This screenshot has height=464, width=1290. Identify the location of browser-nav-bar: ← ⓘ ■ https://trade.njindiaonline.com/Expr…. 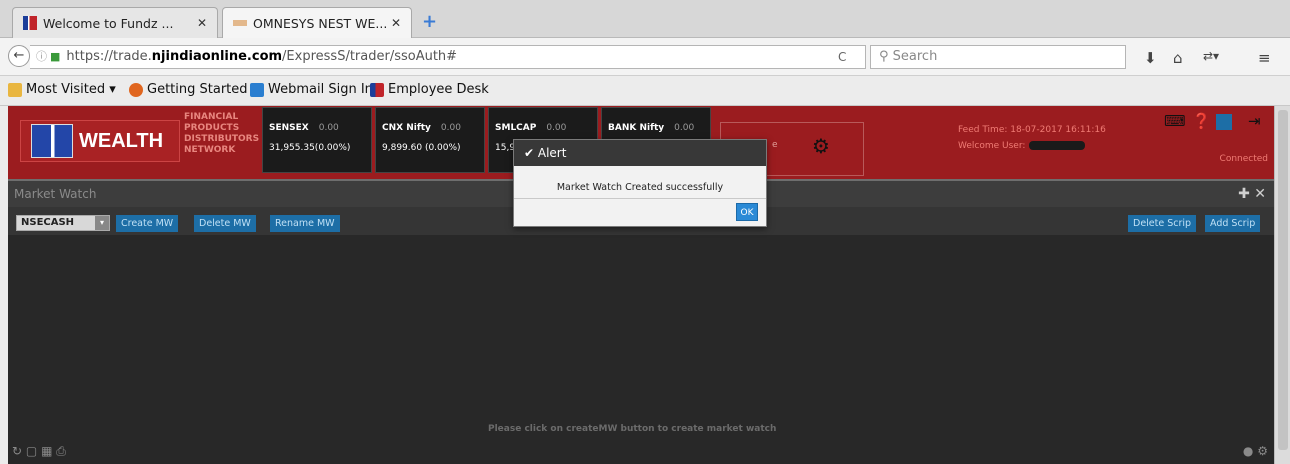
(645, 57).